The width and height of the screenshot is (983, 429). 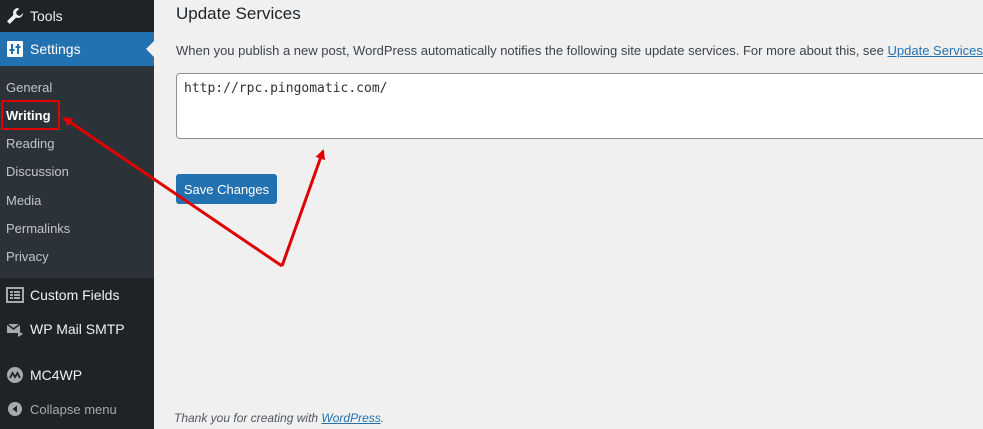 What do you see at coordinates (55, 49) in the screenshot?
I see `menu-label-settings: Settings` at bounding box center [55, 49].